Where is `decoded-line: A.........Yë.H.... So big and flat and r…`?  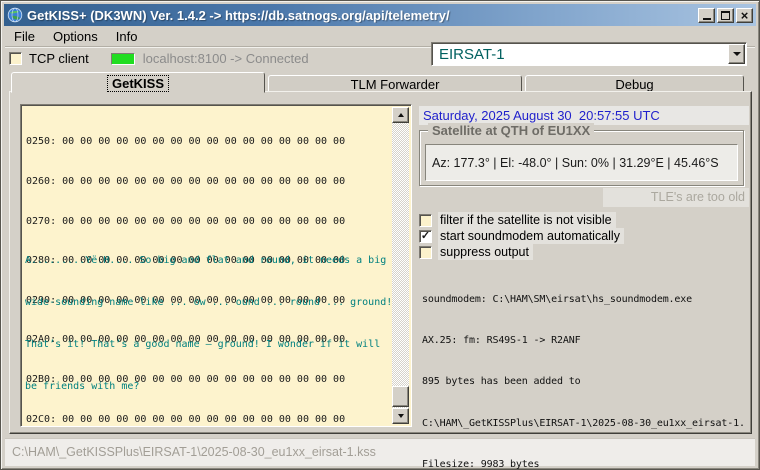 decoded-line: A.........Yë.H.... So big and flat and r… is located at coordinates (206, 260).